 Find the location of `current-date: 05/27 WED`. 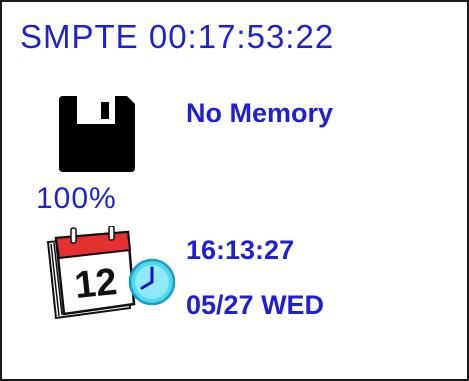

current-date: 05/27 WED is located at coordinates (255, 305).